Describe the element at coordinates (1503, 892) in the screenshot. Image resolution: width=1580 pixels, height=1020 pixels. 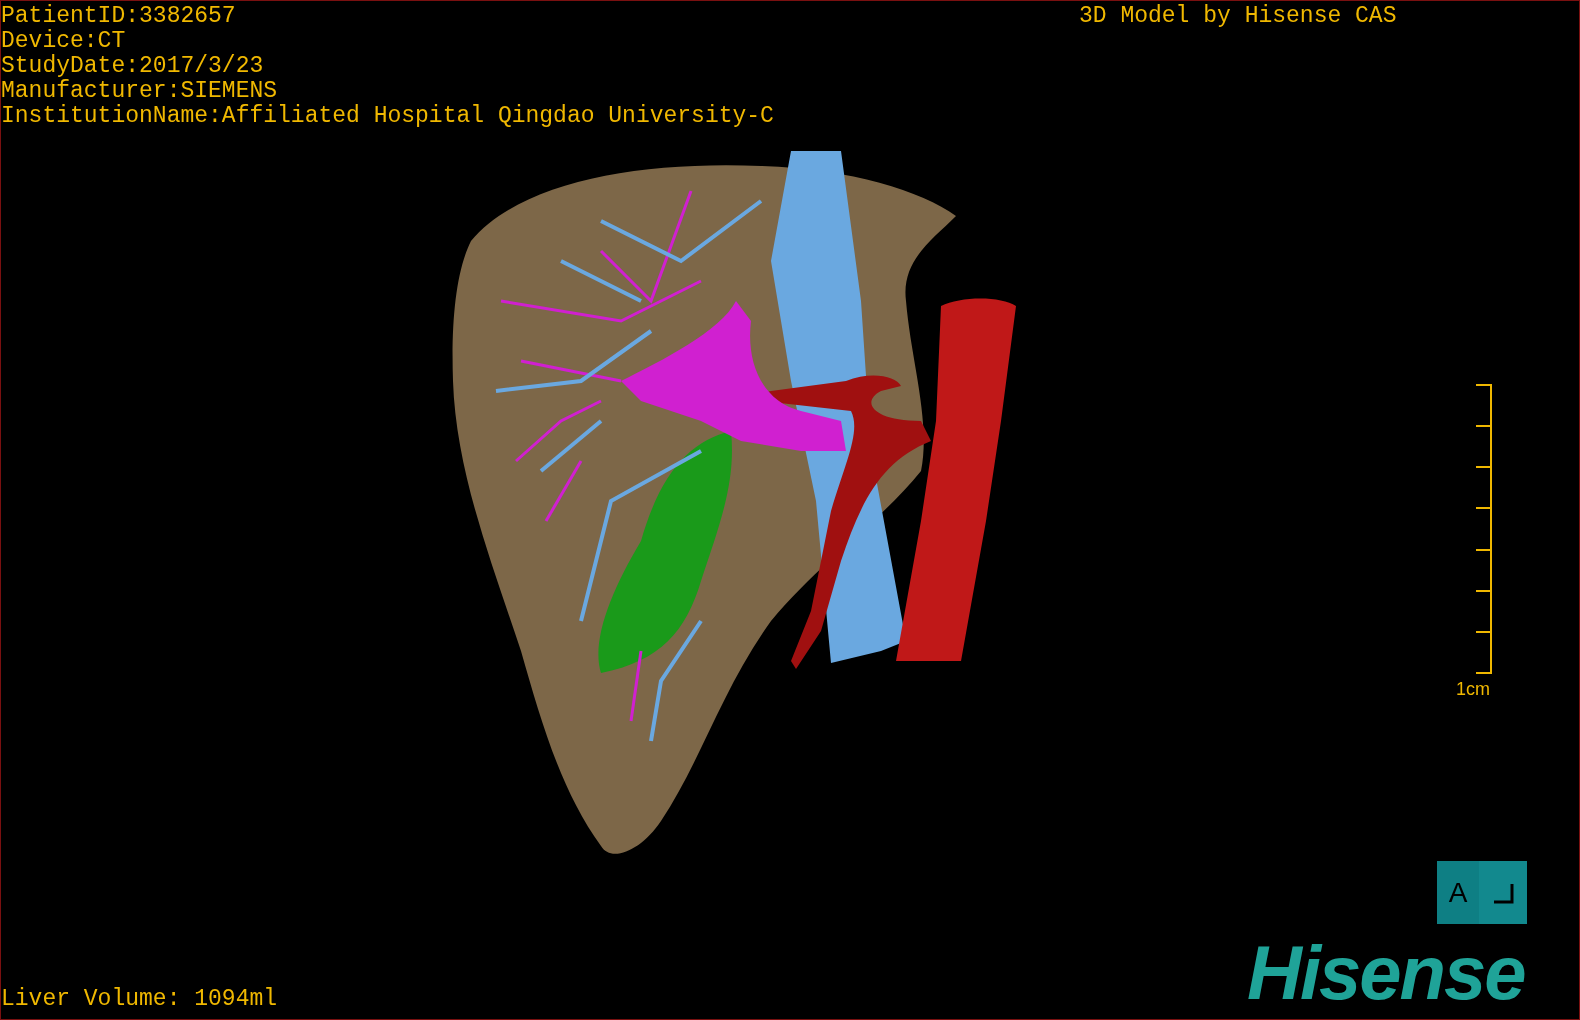
I see `corner-icon` at that location.